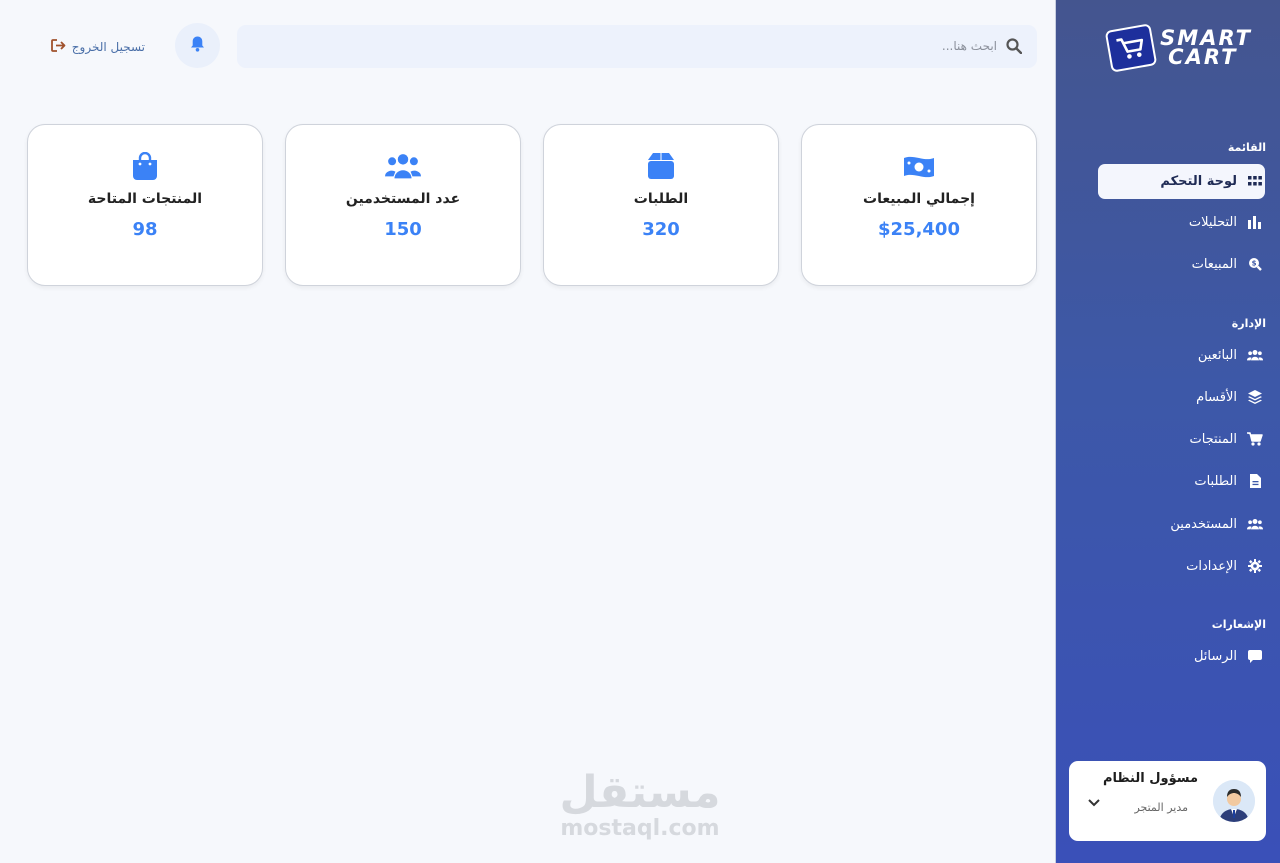 The image size is (1280, 863). I want to click on watermark-arabic: مستقل, so click(640, 792).